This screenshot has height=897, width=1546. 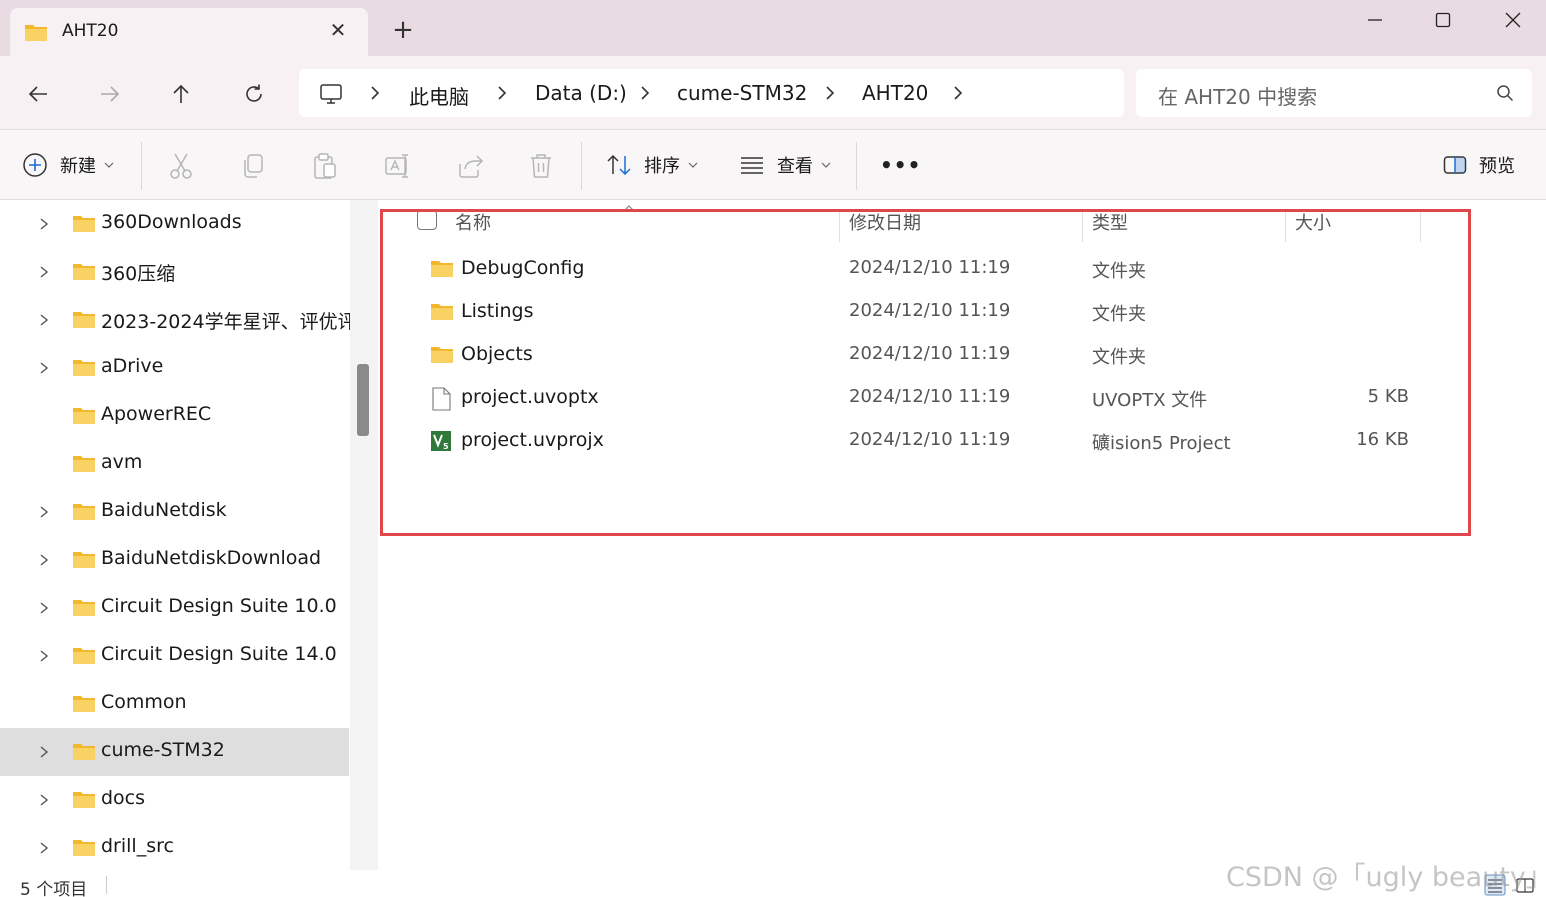 What do you see at coordinates (581, 93) in the screenshot?
I see `breadcrumb-data-drive: Data (D:)` at bounding box center [581, 93].